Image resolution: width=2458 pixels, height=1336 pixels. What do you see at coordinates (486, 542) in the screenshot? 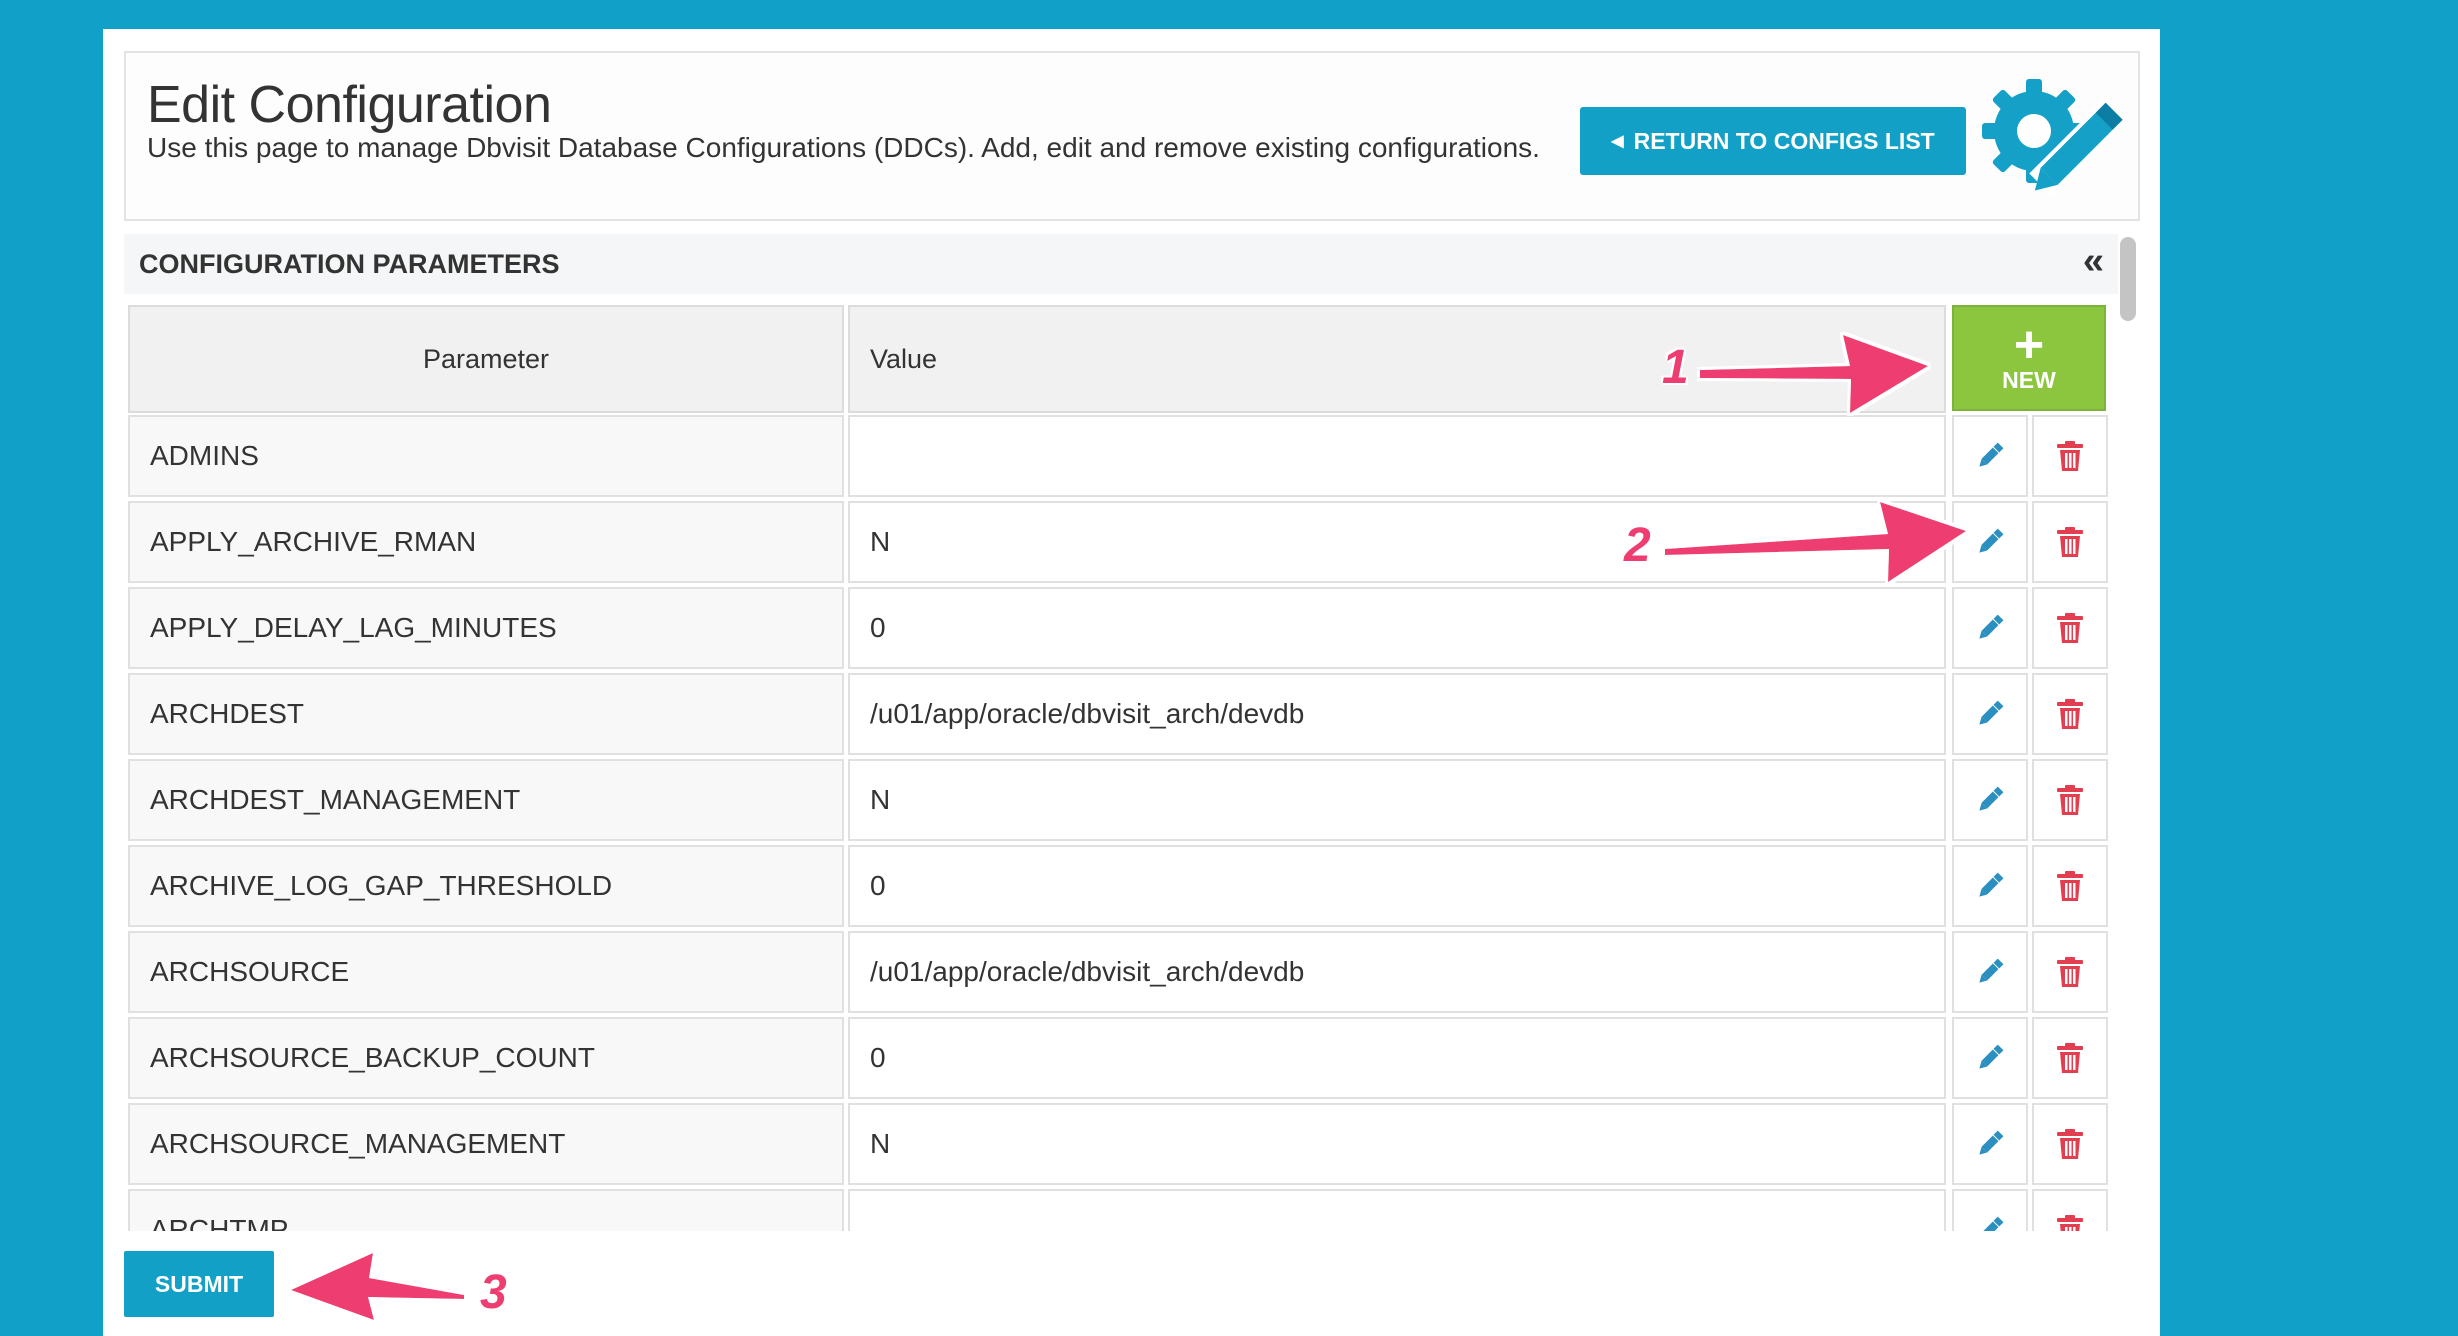
I see `parameter-name: APPLY_ARCHIVE_RMAN` at bounding box center [486, 542].